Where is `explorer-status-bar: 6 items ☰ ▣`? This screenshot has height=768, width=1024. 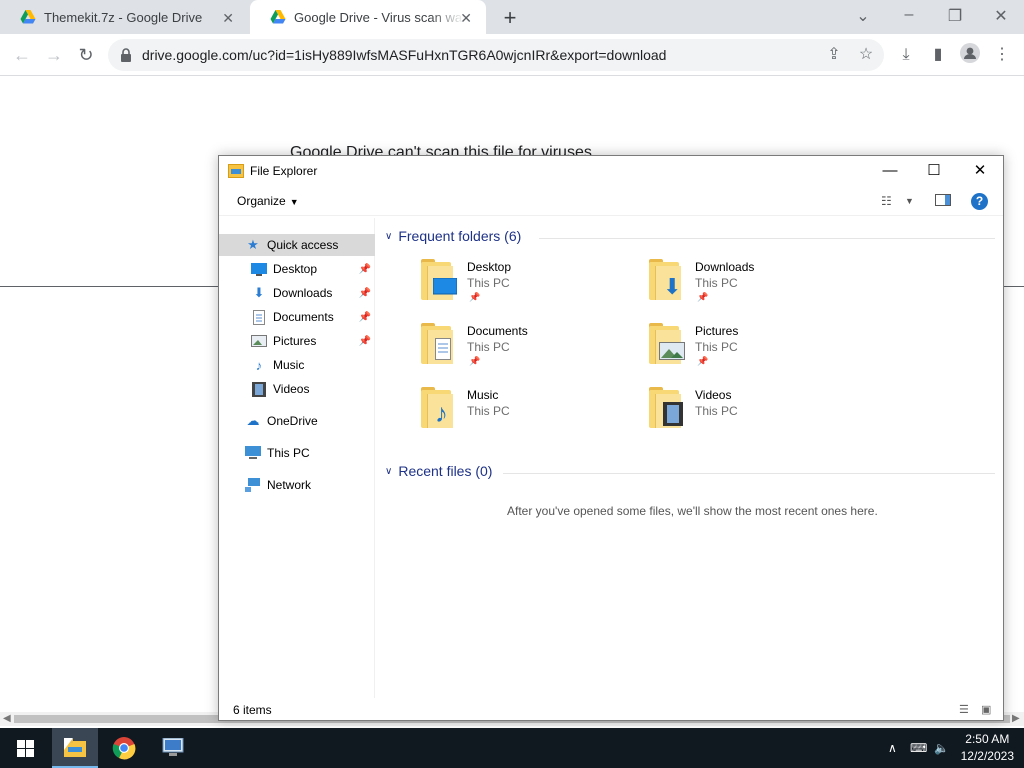 explorer-status-bar: 6 items ☰ ▣ is located at coordinates (611, 710).